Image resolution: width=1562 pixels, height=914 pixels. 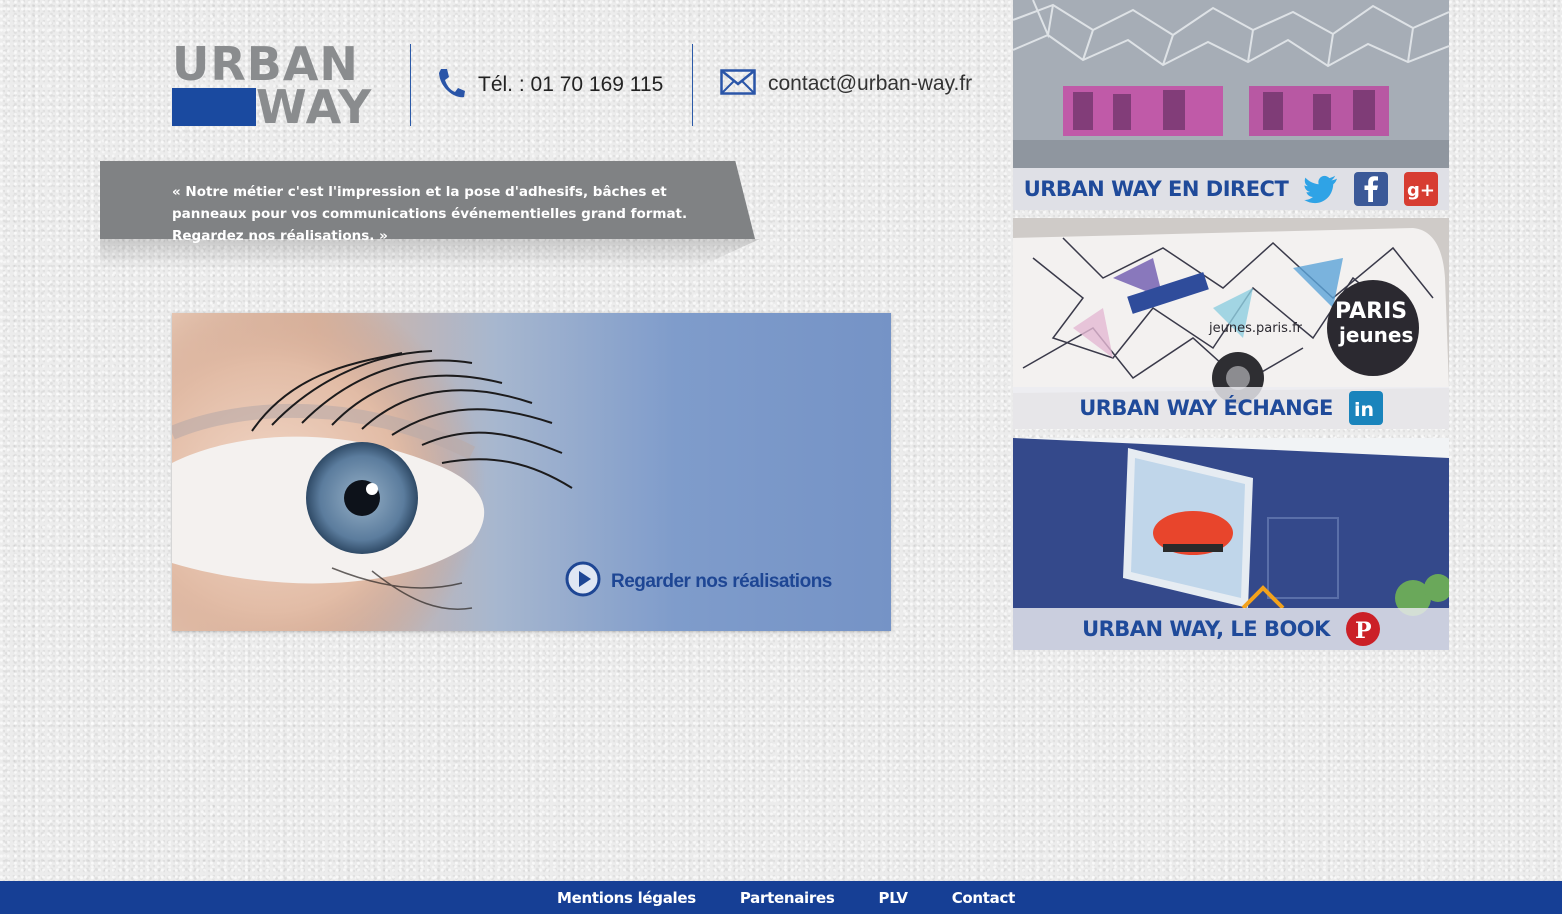 I want to click on tile-urban-way-le-book: URBAN WAY, LE BOOK P, so click(x=1231, y=544).